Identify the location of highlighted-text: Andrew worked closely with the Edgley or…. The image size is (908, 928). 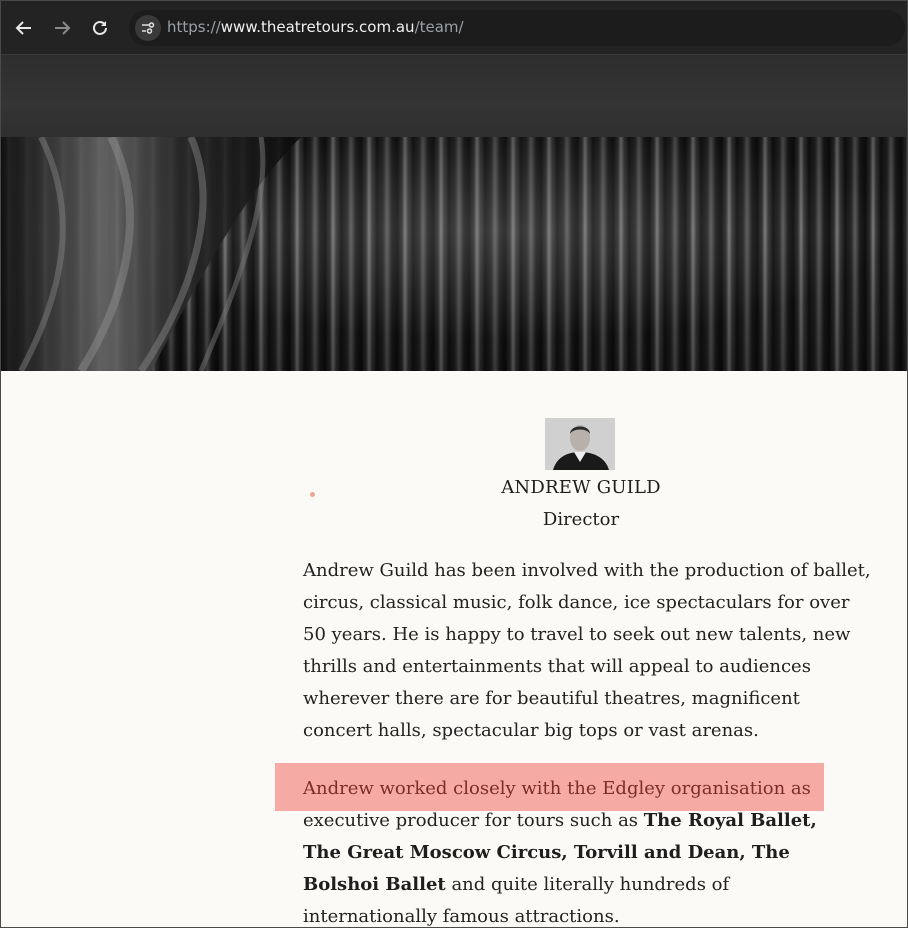
(557, 788).